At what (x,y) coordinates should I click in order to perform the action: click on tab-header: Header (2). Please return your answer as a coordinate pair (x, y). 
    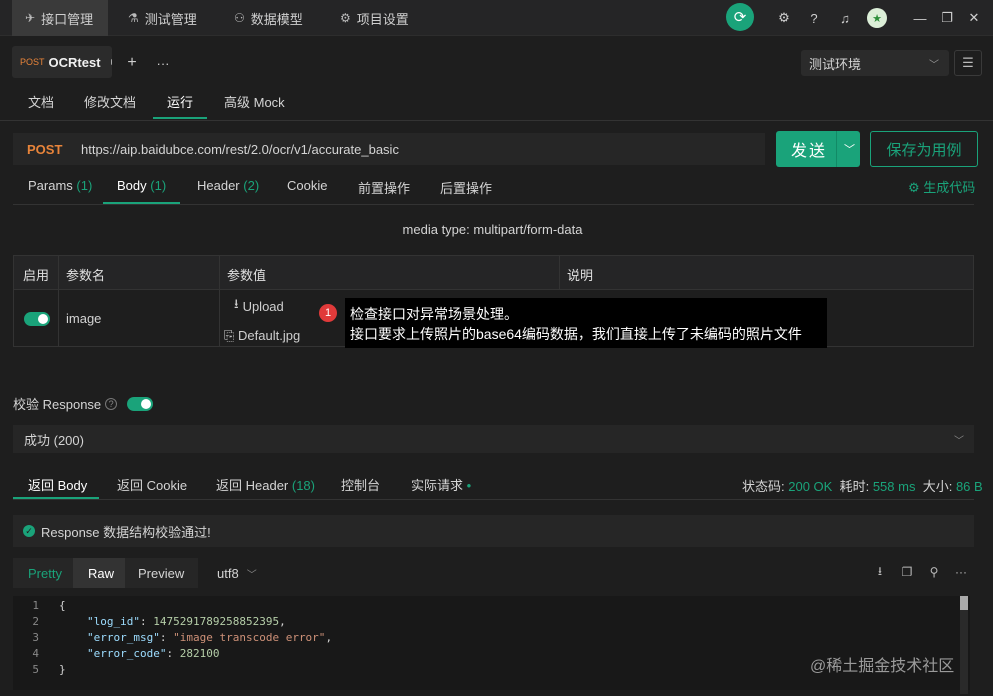
    Looking at the image, I should click on (228, 186).